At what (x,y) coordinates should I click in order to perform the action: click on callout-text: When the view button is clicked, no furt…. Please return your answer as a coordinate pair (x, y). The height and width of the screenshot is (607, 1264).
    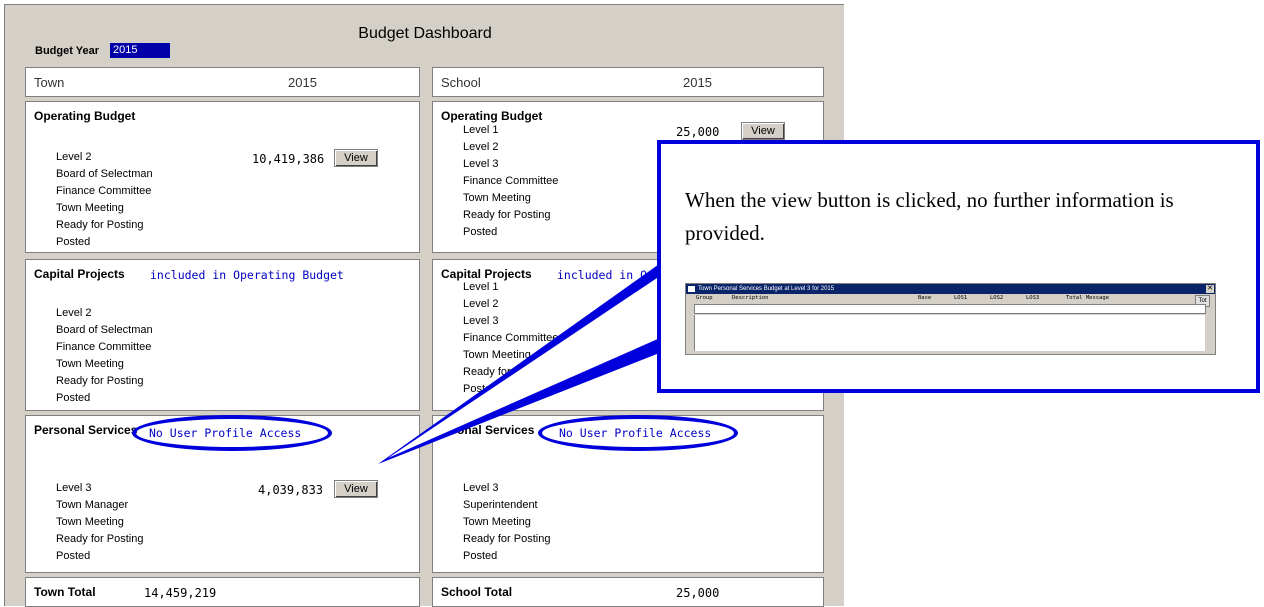
    Looking at the image, I should click on (929, 216).